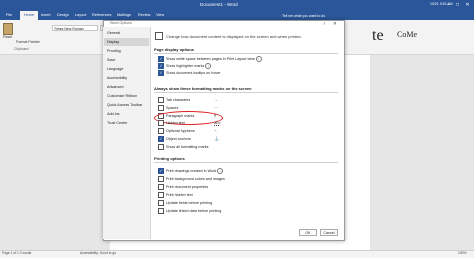 The height and width of the screenshot is (258, 474). Describe the element at coordinates (195, 179) in the screenshot. I see `option-label: Print background colors and images` at that location.